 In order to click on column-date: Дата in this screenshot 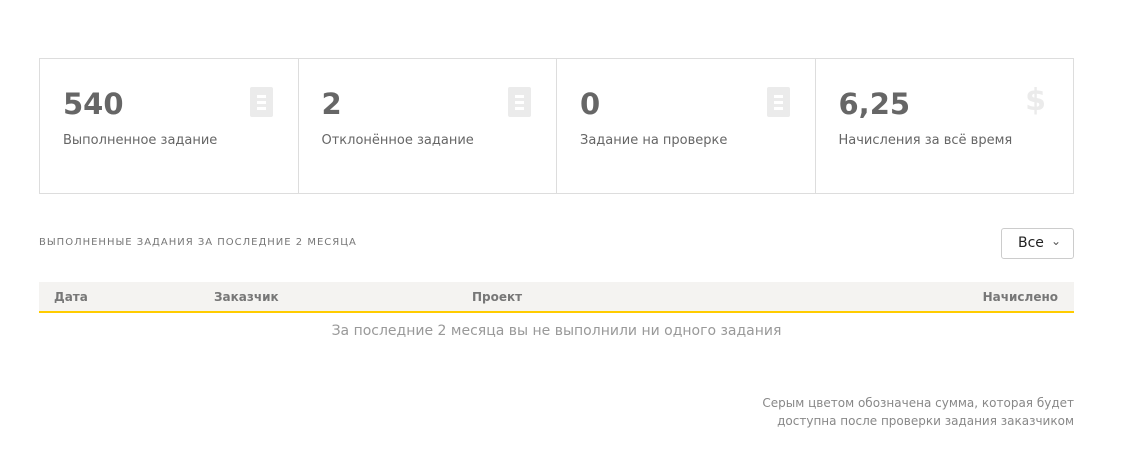, I will do `click(71, 297)`.